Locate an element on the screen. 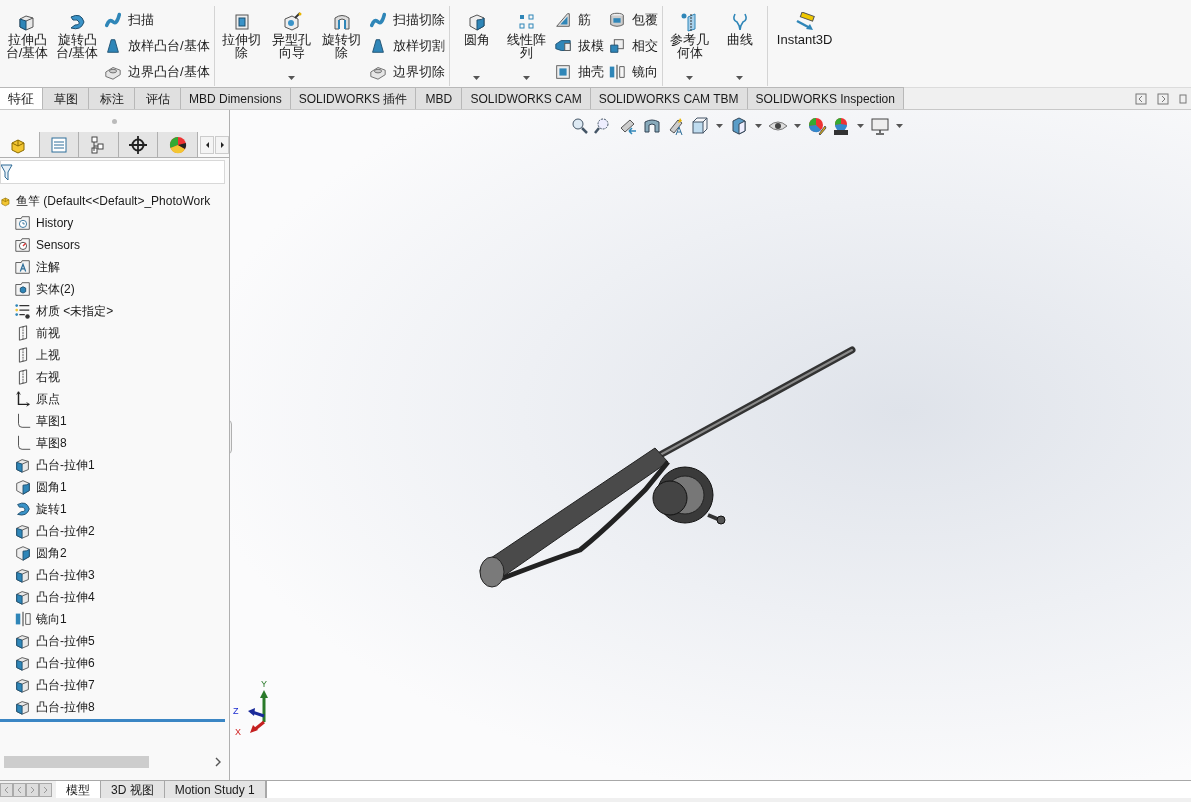  tab: SOLIDWORKS 插件 is located at coordinates (353, 98).